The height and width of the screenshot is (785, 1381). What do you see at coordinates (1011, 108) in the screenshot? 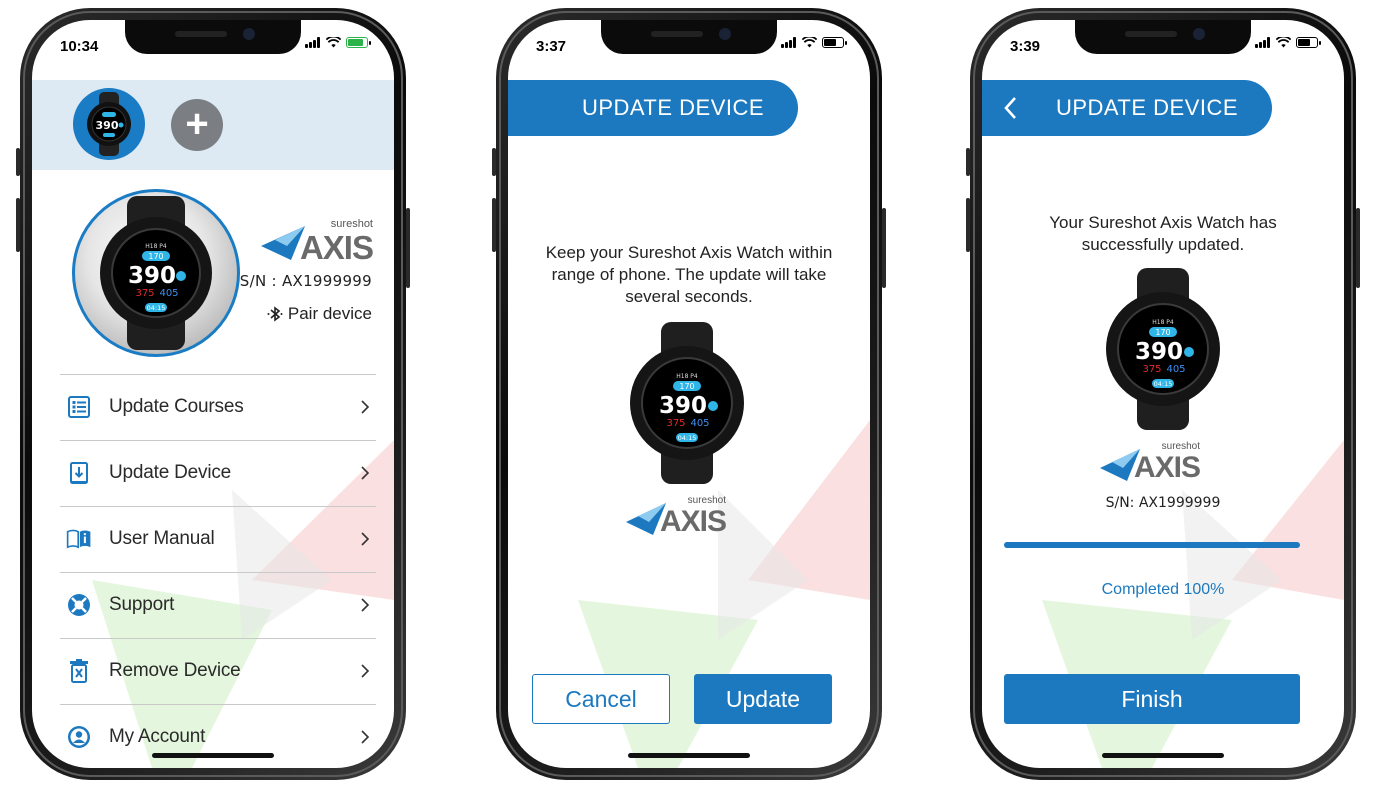
I see `back-chevron-icon` at bounding box center [1011, 108].